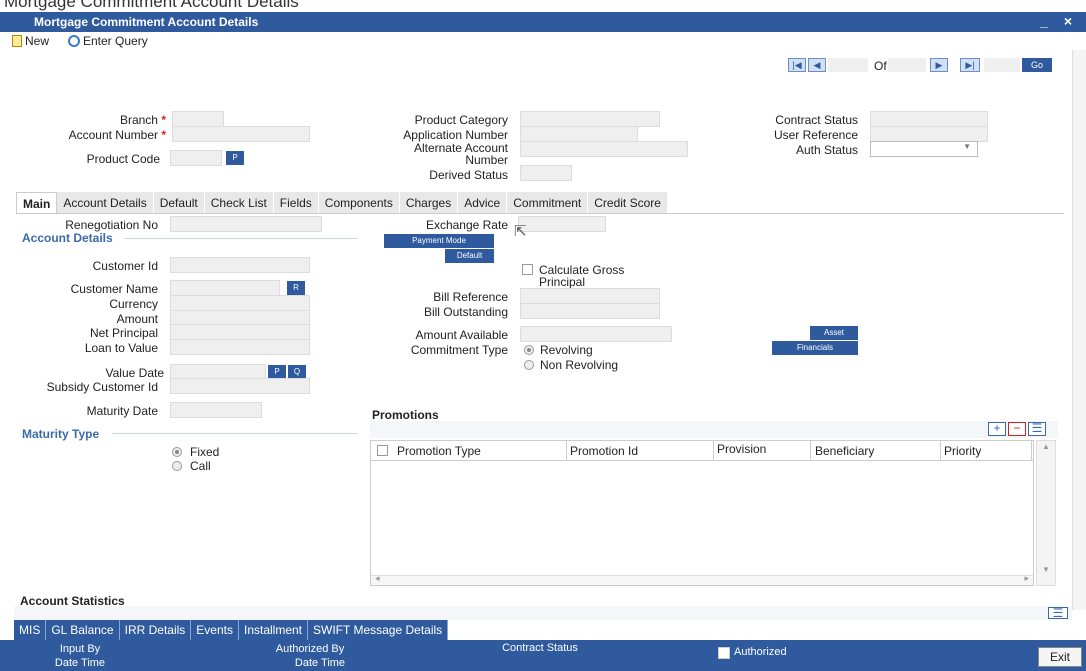  I want to click on scroll-up-icon: ▲, so click(1046, 446).